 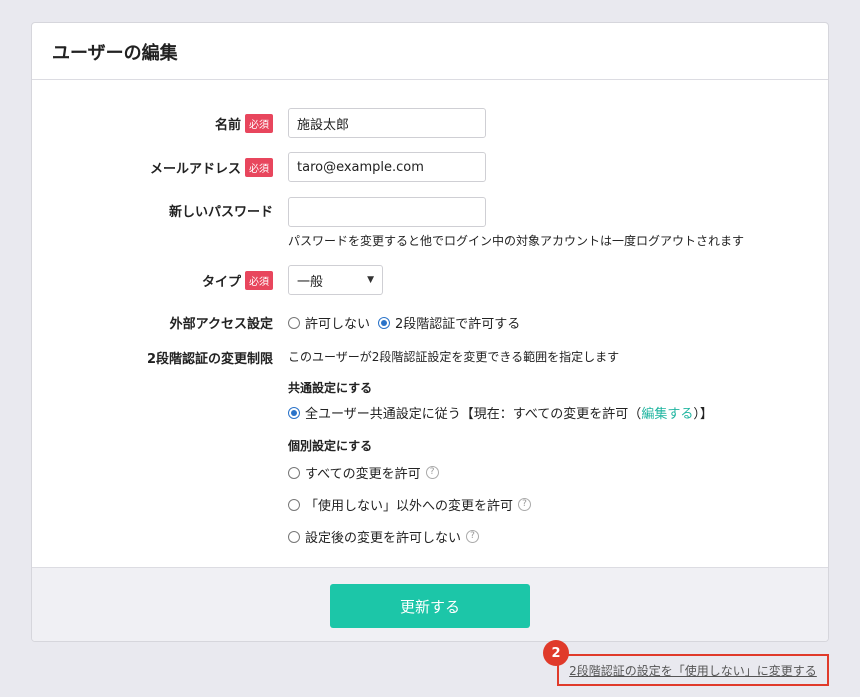 I want to click on individual-radio-all, so click(x=294, y=472).